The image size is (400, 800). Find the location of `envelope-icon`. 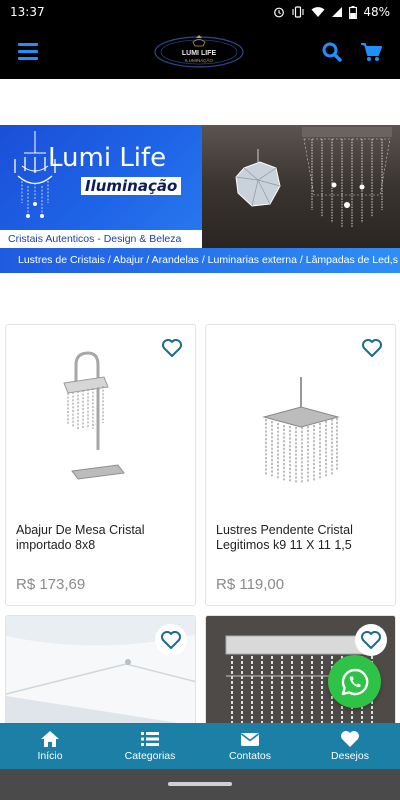

envelope-icon is located at coordinates (250, 739).